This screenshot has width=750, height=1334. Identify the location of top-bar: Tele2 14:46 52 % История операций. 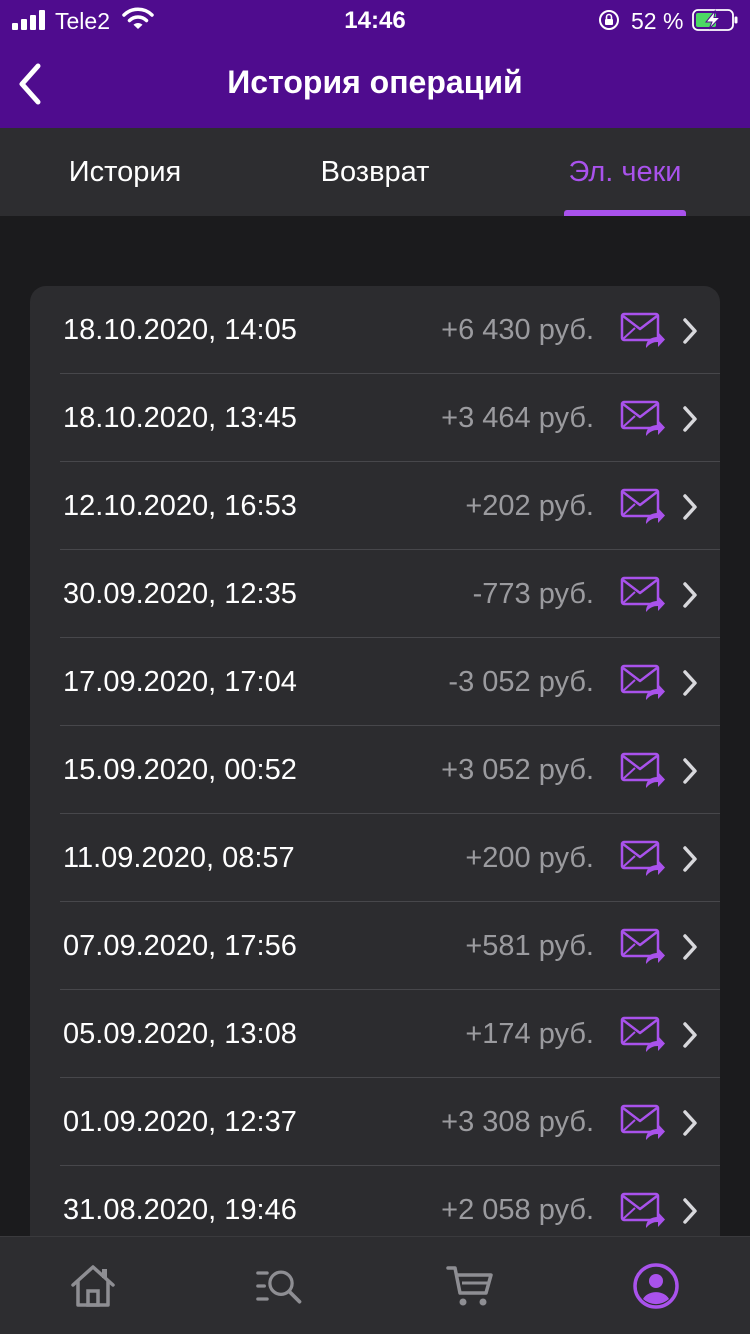
(375, 64).